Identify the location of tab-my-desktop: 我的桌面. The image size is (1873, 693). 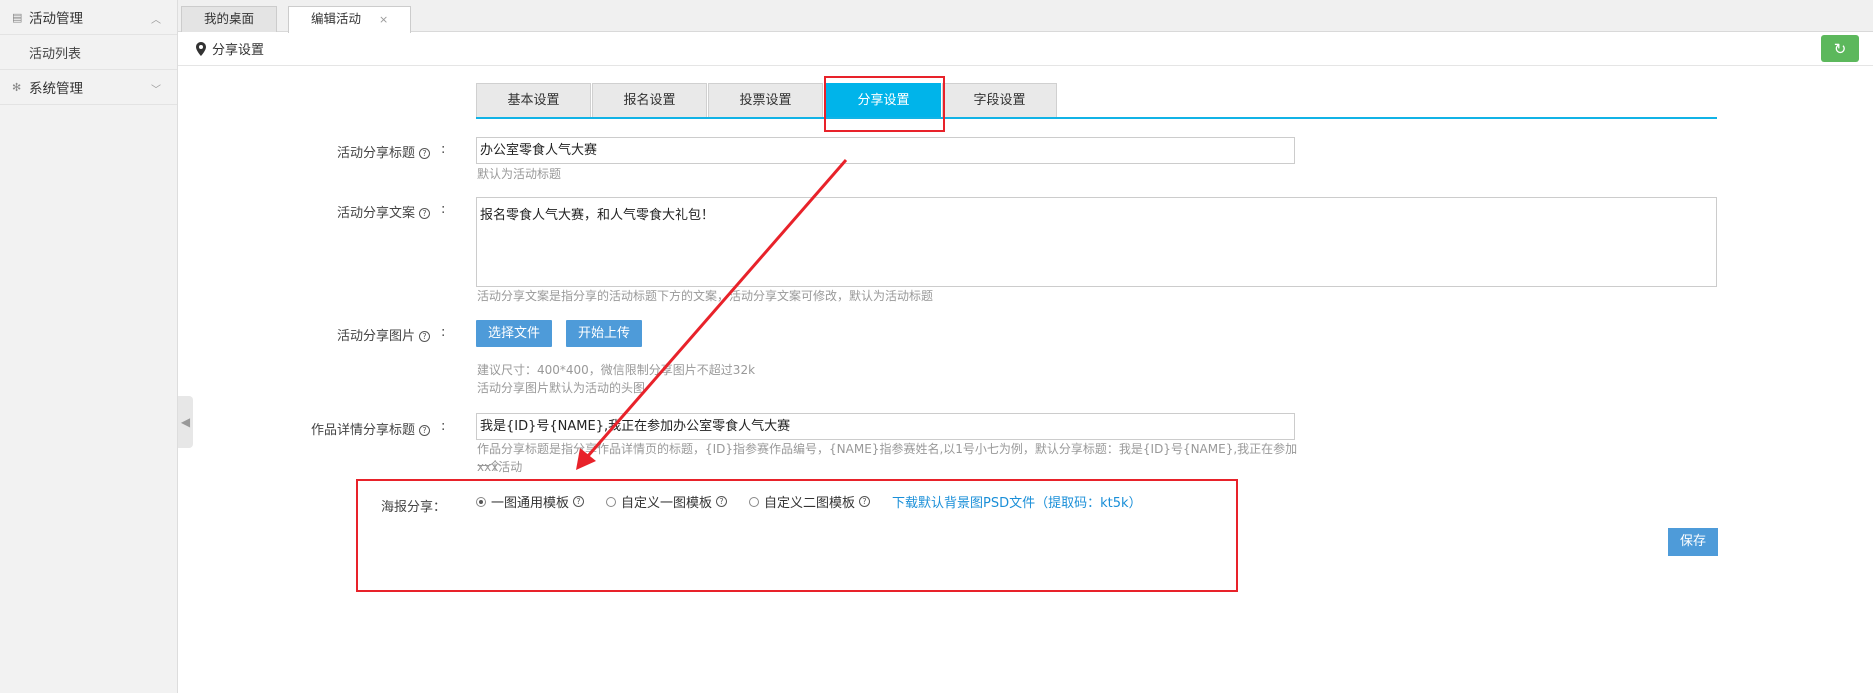
(229, 19).